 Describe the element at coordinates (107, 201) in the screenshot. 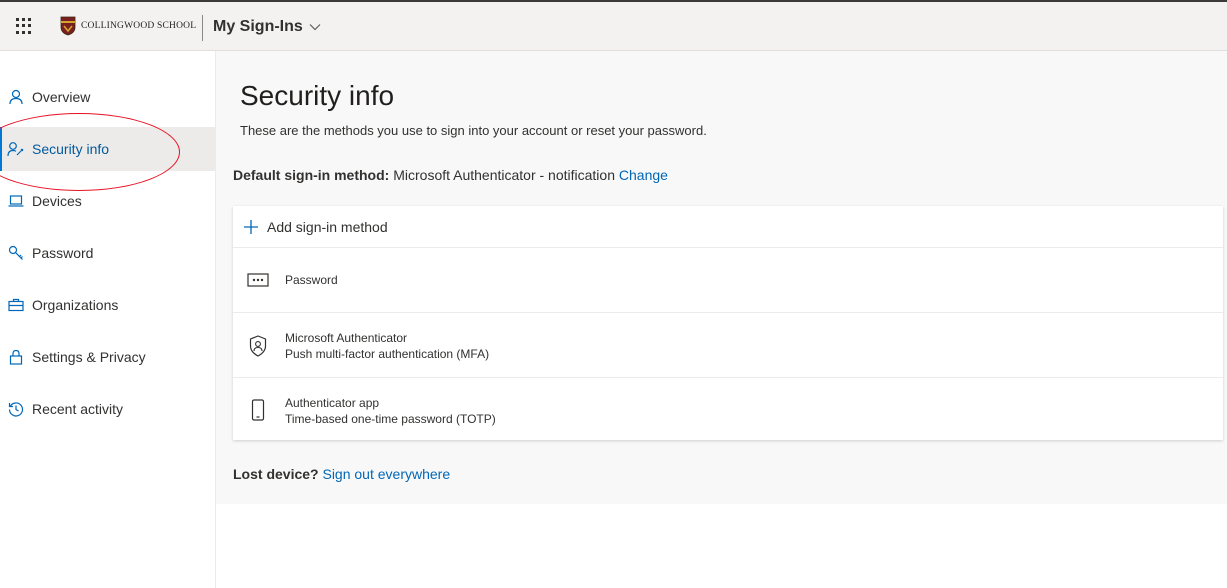

I see `sidebar-item-devices: Devices` at that location.